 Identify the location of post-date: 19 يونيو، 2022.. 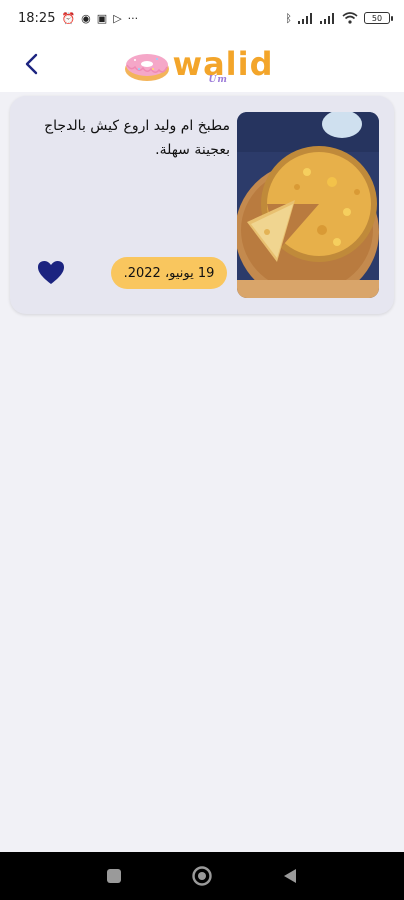
(169, 273).